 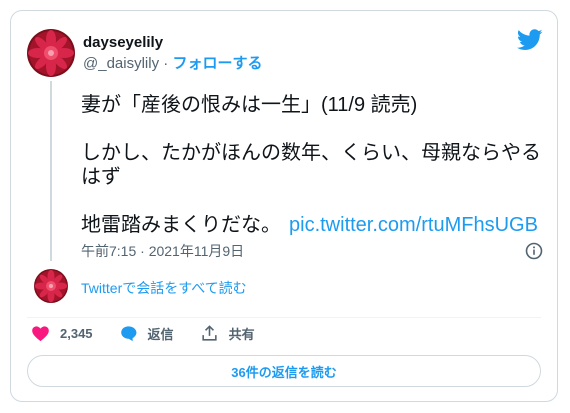 What do you see at coordinates (164, 288) in the screenshot?
I see `read-conversation-link: Twitterで会話をすべて読む` at bounding box center [164, 288].